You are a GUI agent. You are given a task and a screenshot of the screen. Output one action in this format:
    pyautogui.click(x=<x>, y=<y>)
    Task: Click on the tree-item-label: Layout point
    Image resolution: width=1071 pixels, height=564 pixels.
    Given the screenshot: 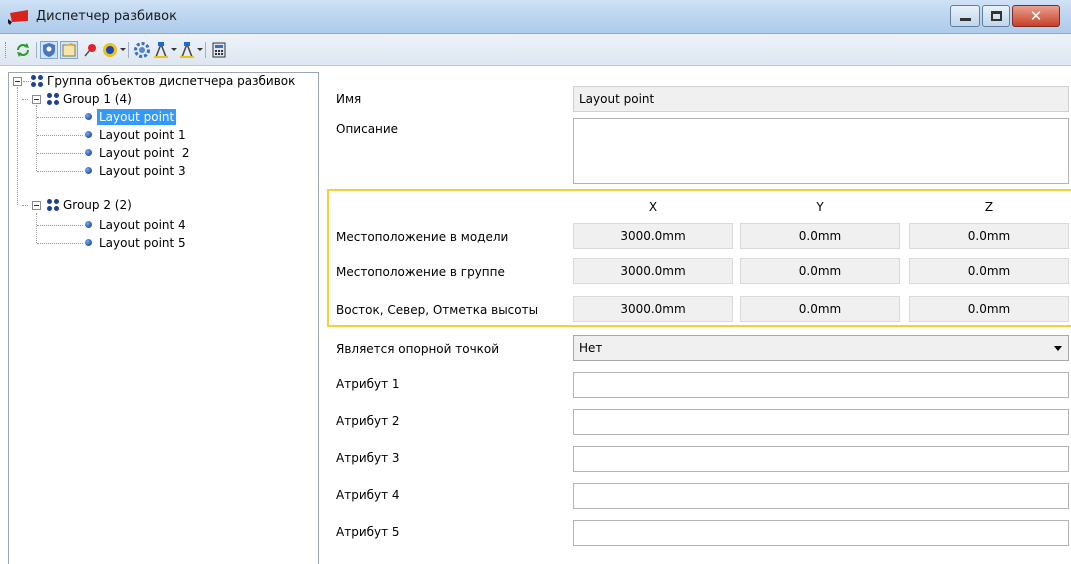 What is the action you would take?
    pyautogui.click(x=137, y=117)
    